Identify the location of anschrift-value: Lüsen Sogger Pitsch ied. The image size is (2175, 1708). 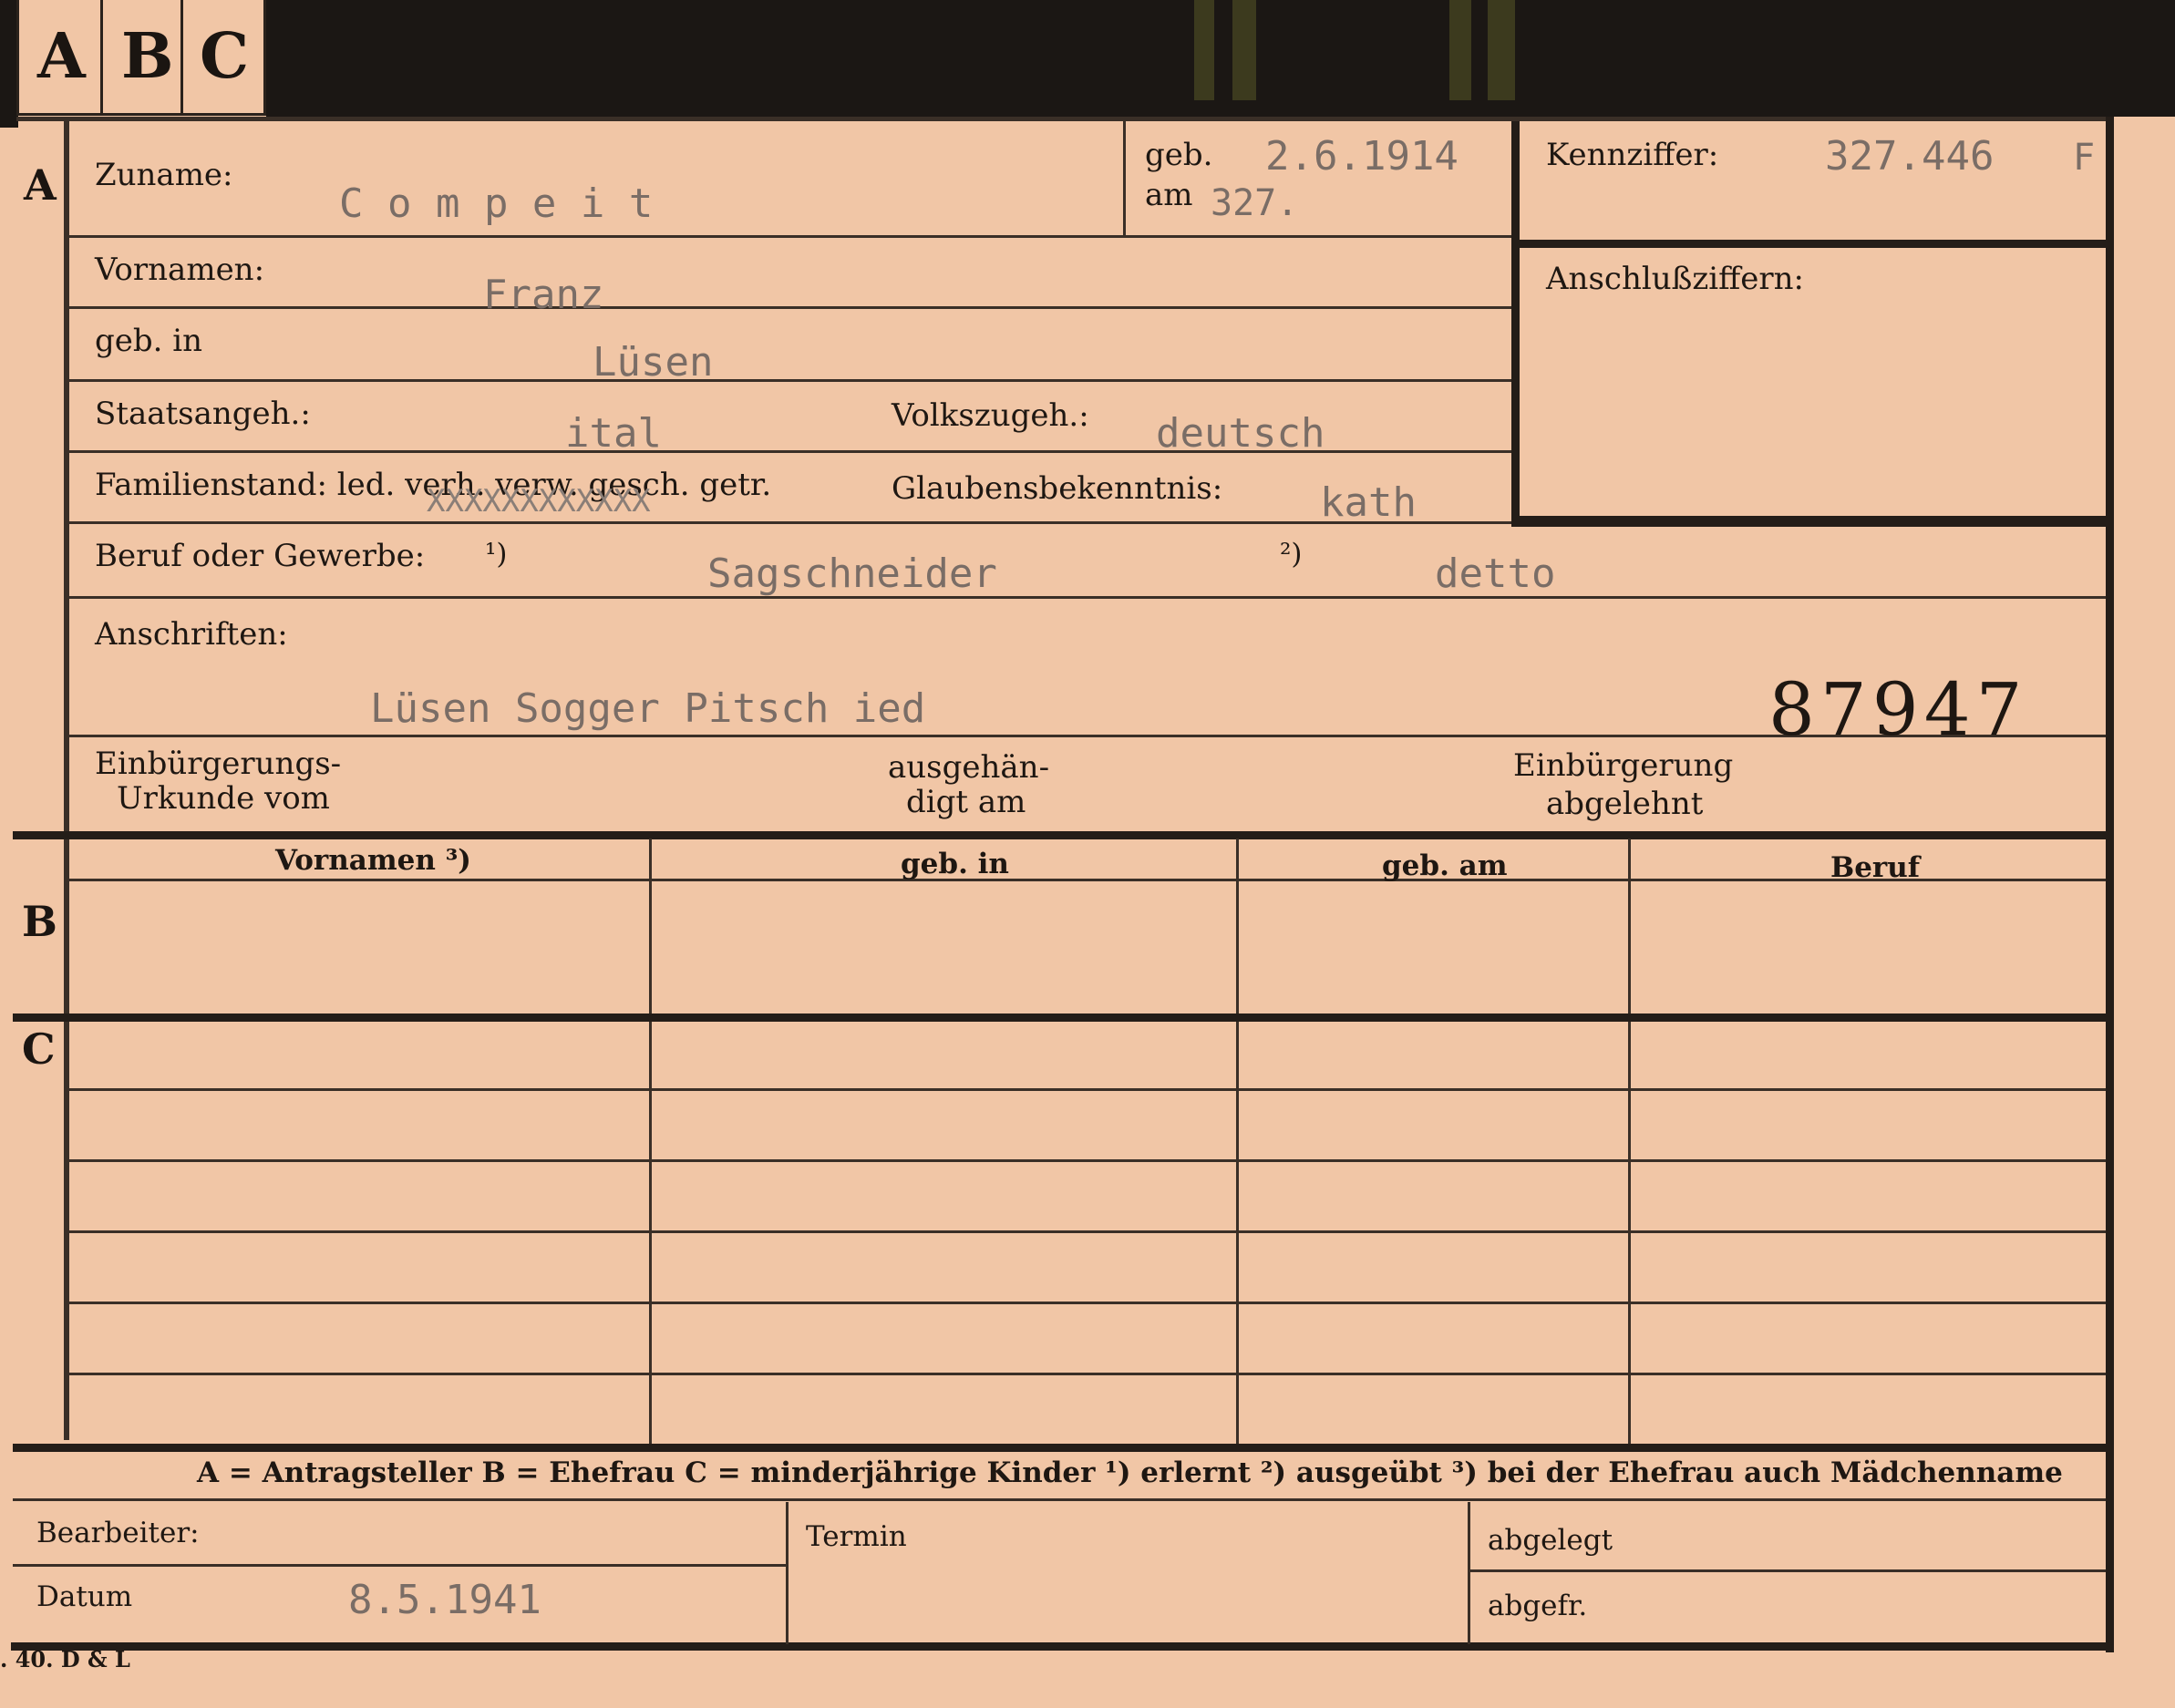
(648, 708).